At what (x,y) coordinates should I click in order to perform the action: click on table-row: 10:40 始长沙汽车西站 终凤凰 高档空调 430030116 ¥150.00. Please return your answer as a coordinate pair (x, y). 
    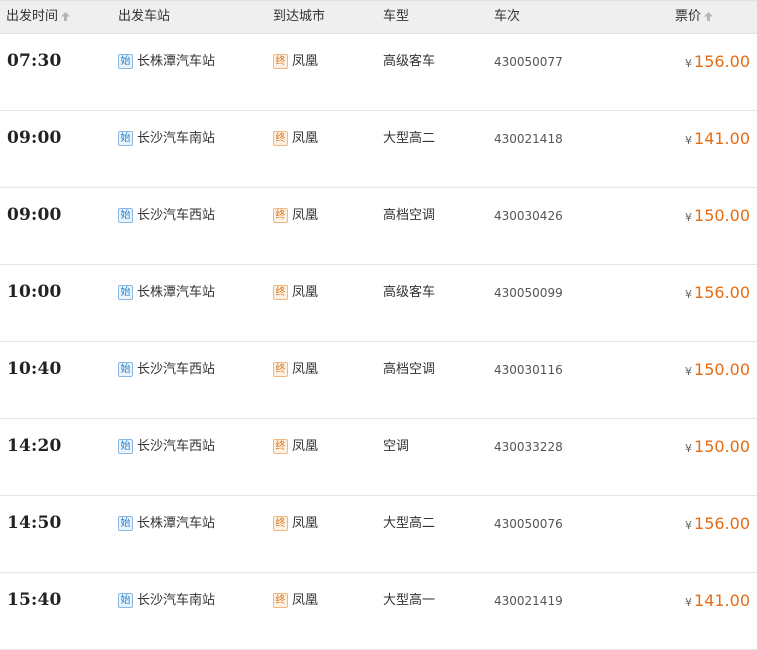
    Looking at the image, I should click on (378, 380).